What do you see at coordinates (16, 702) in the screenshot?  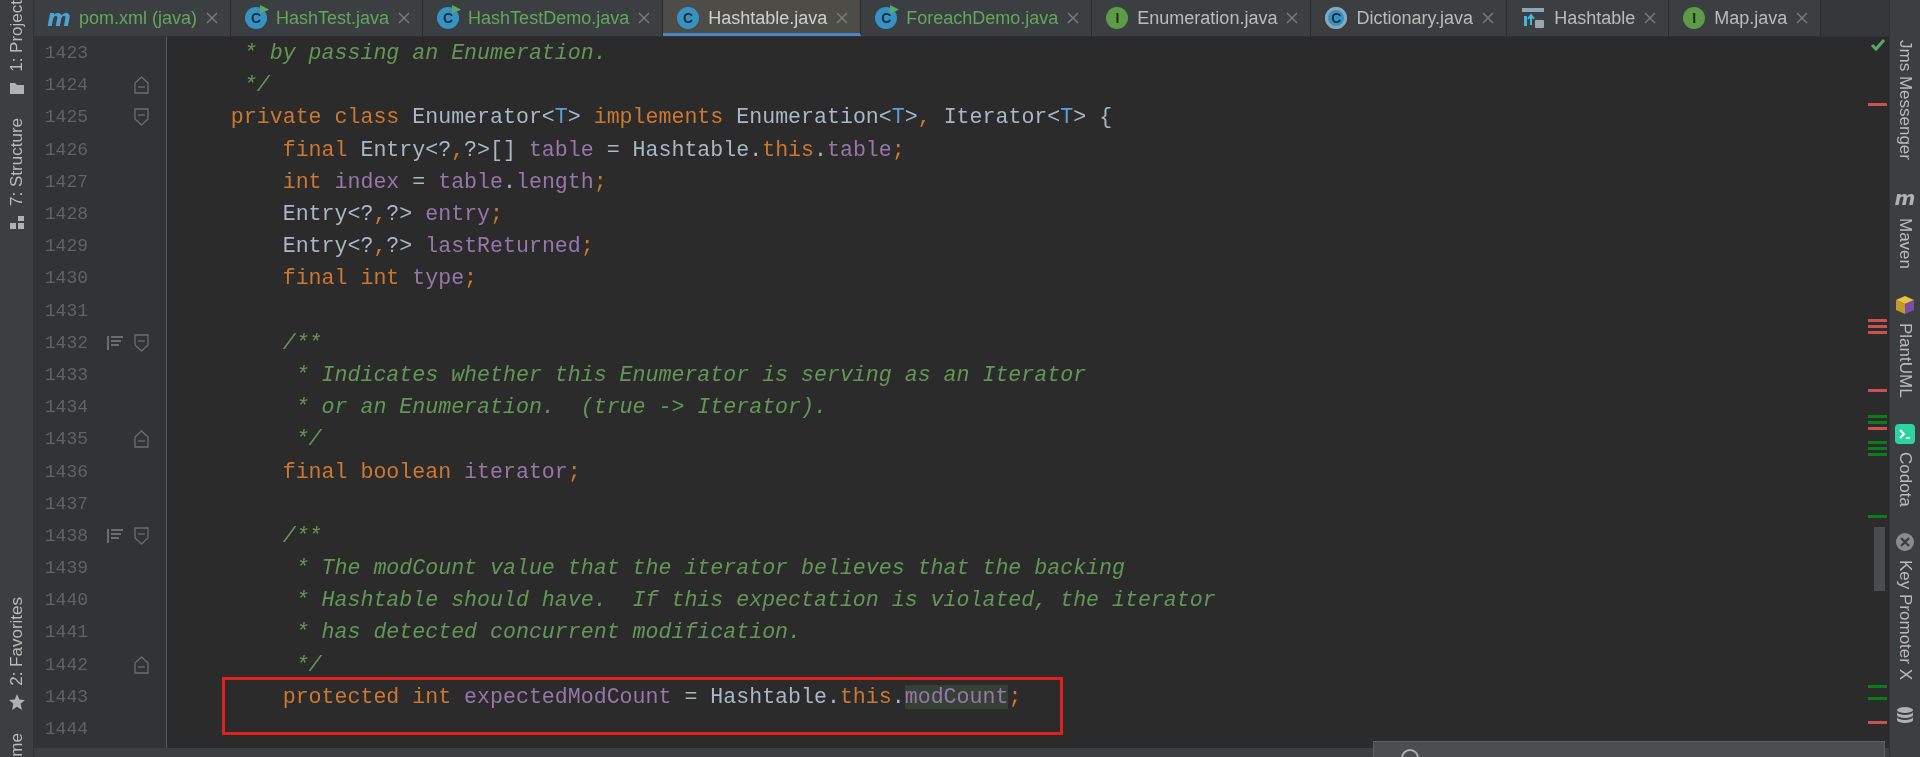 I see `star-icon` at bounding box center [16, 702].